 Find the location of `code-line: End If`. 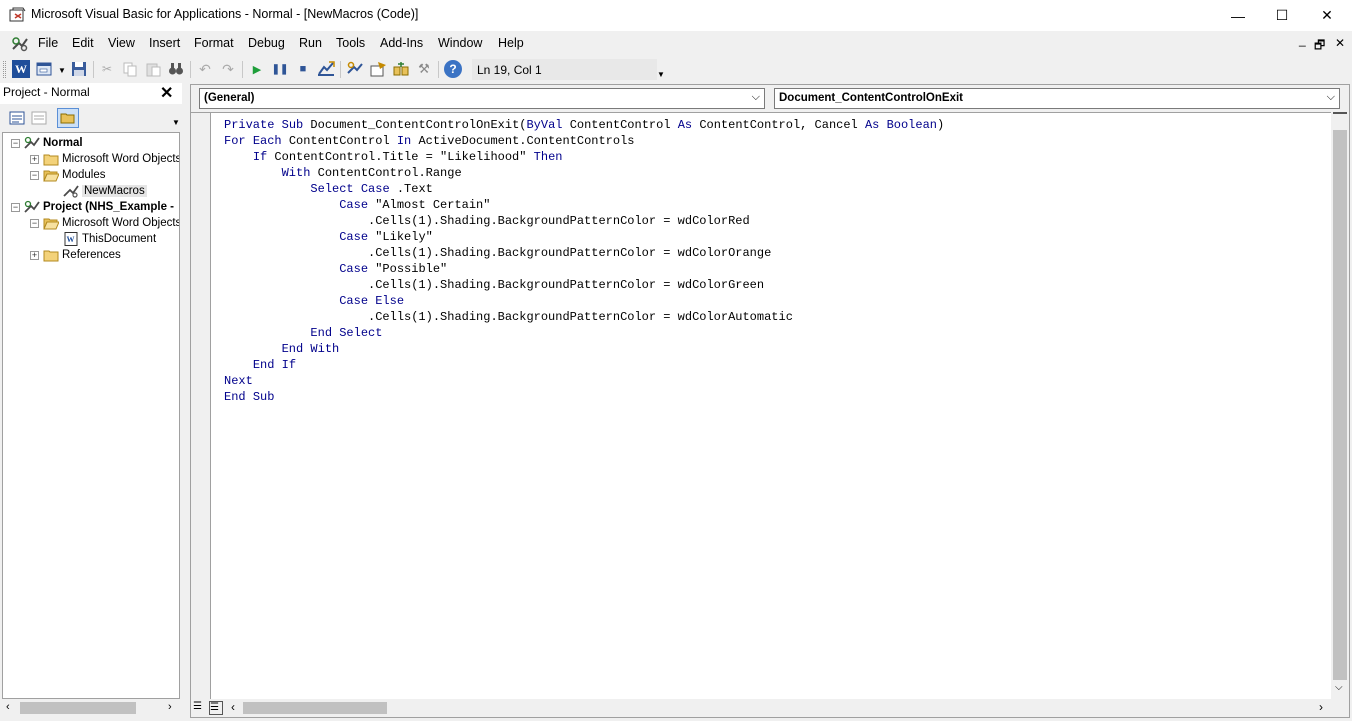

code-line: End If is located at coordinates (584, 365).